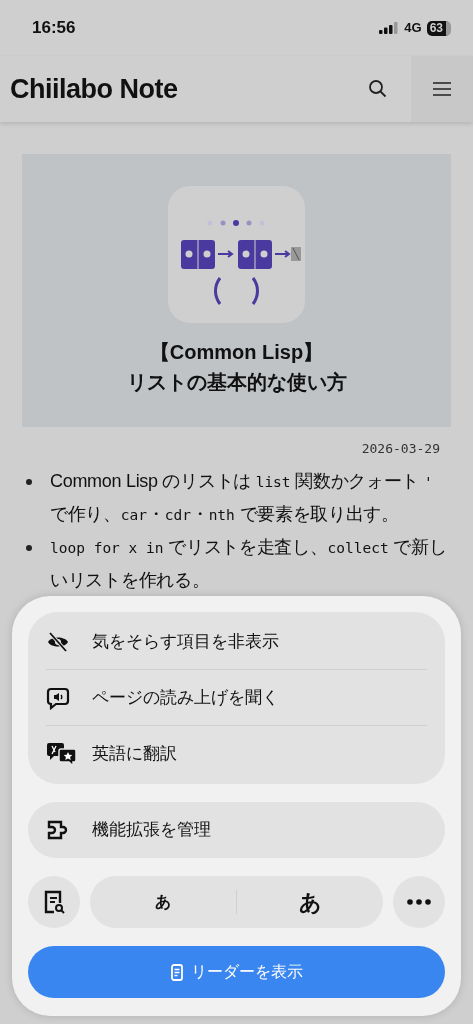  Describe the element at coordinates (236, 754) in the screenshot. I see `menu-item: 英語に翻訳` at that location.